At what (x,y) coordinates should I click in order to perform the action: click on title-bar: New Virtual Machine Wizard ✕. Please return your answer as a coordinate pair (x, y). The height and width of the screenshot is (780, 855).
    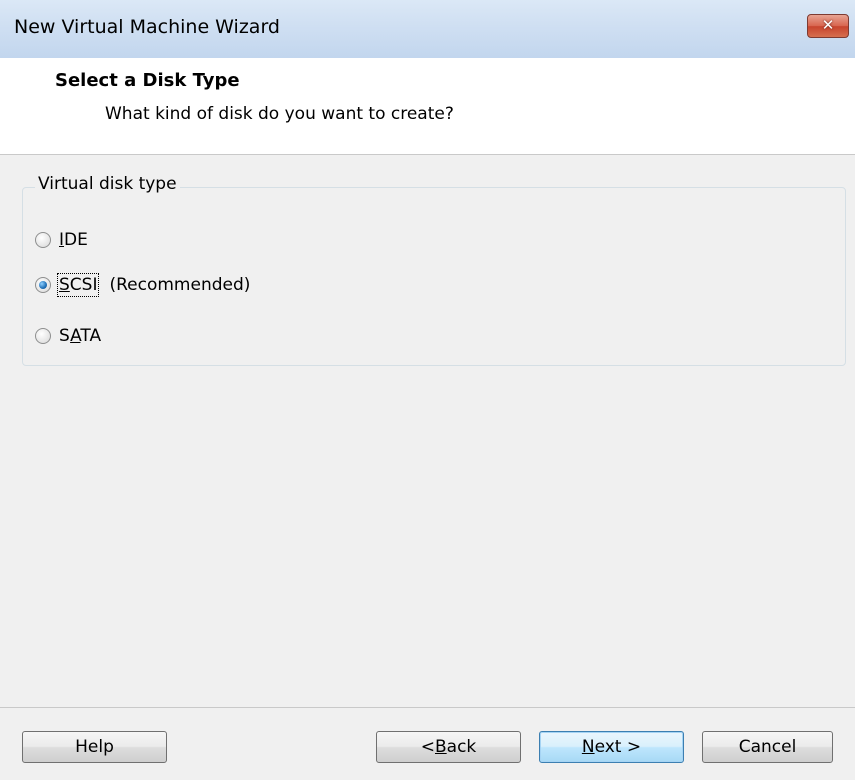
    Looking at the image, I should click on (427, 29).